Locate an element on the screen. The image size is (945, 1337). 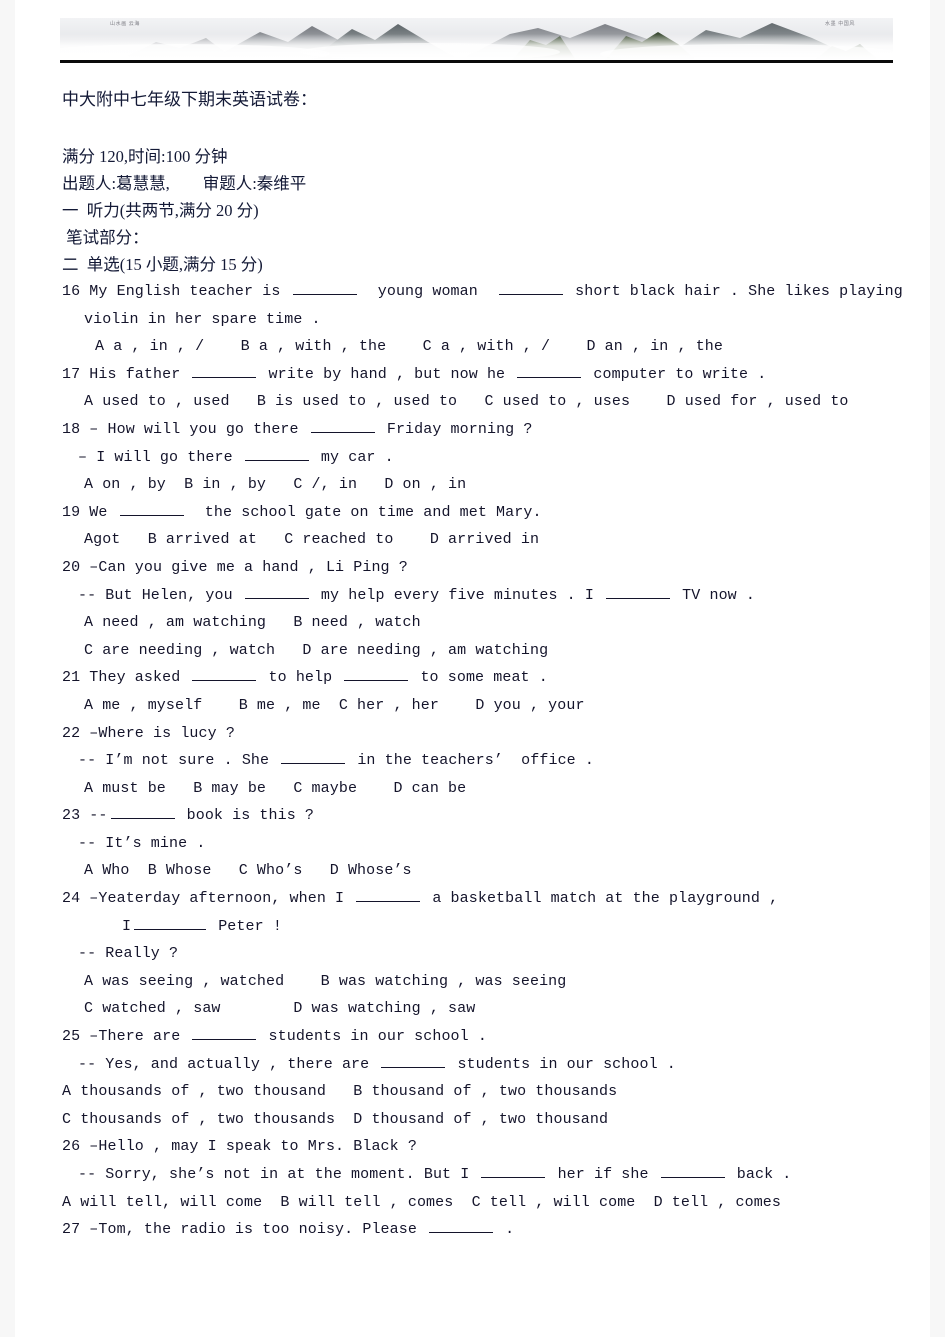
question-text: 19 We is located at coordinates (89, 512).